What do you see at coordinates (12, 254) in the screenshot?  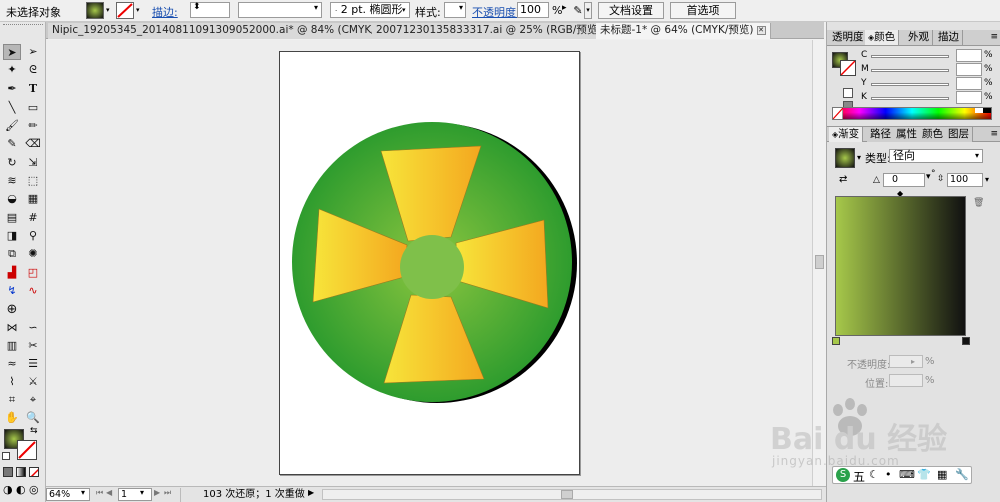 I see `blend-tool-icon: ⧉` at bounding box center [12, 254].